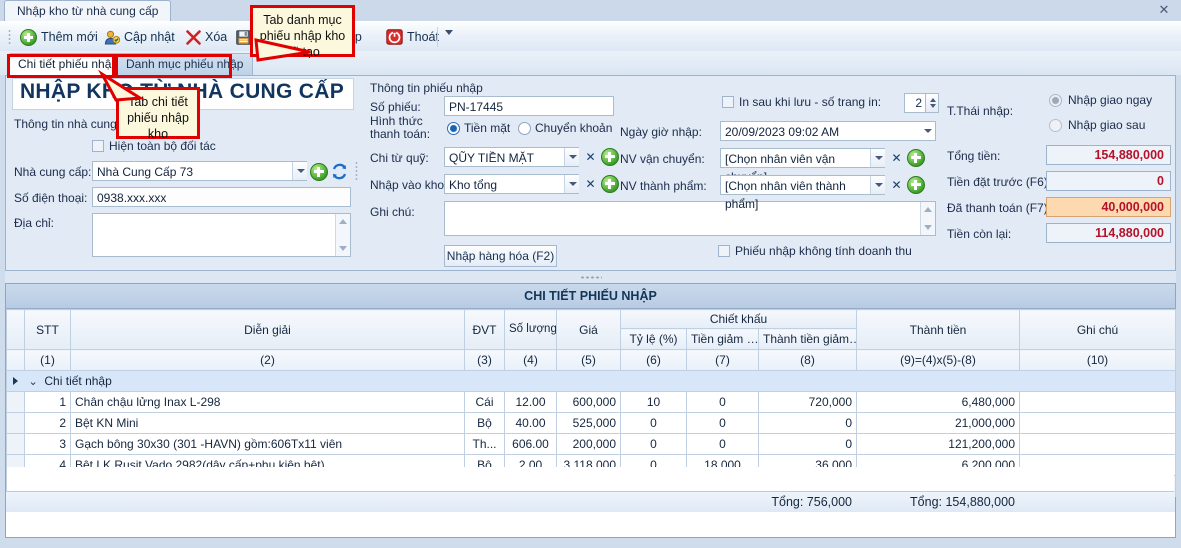 This screenshot has width=1181, height=548. Describe the element at coordinates (511, 157) in the screenshot. I see `fund-input: QŨY TIỀN MẶT` at that location.